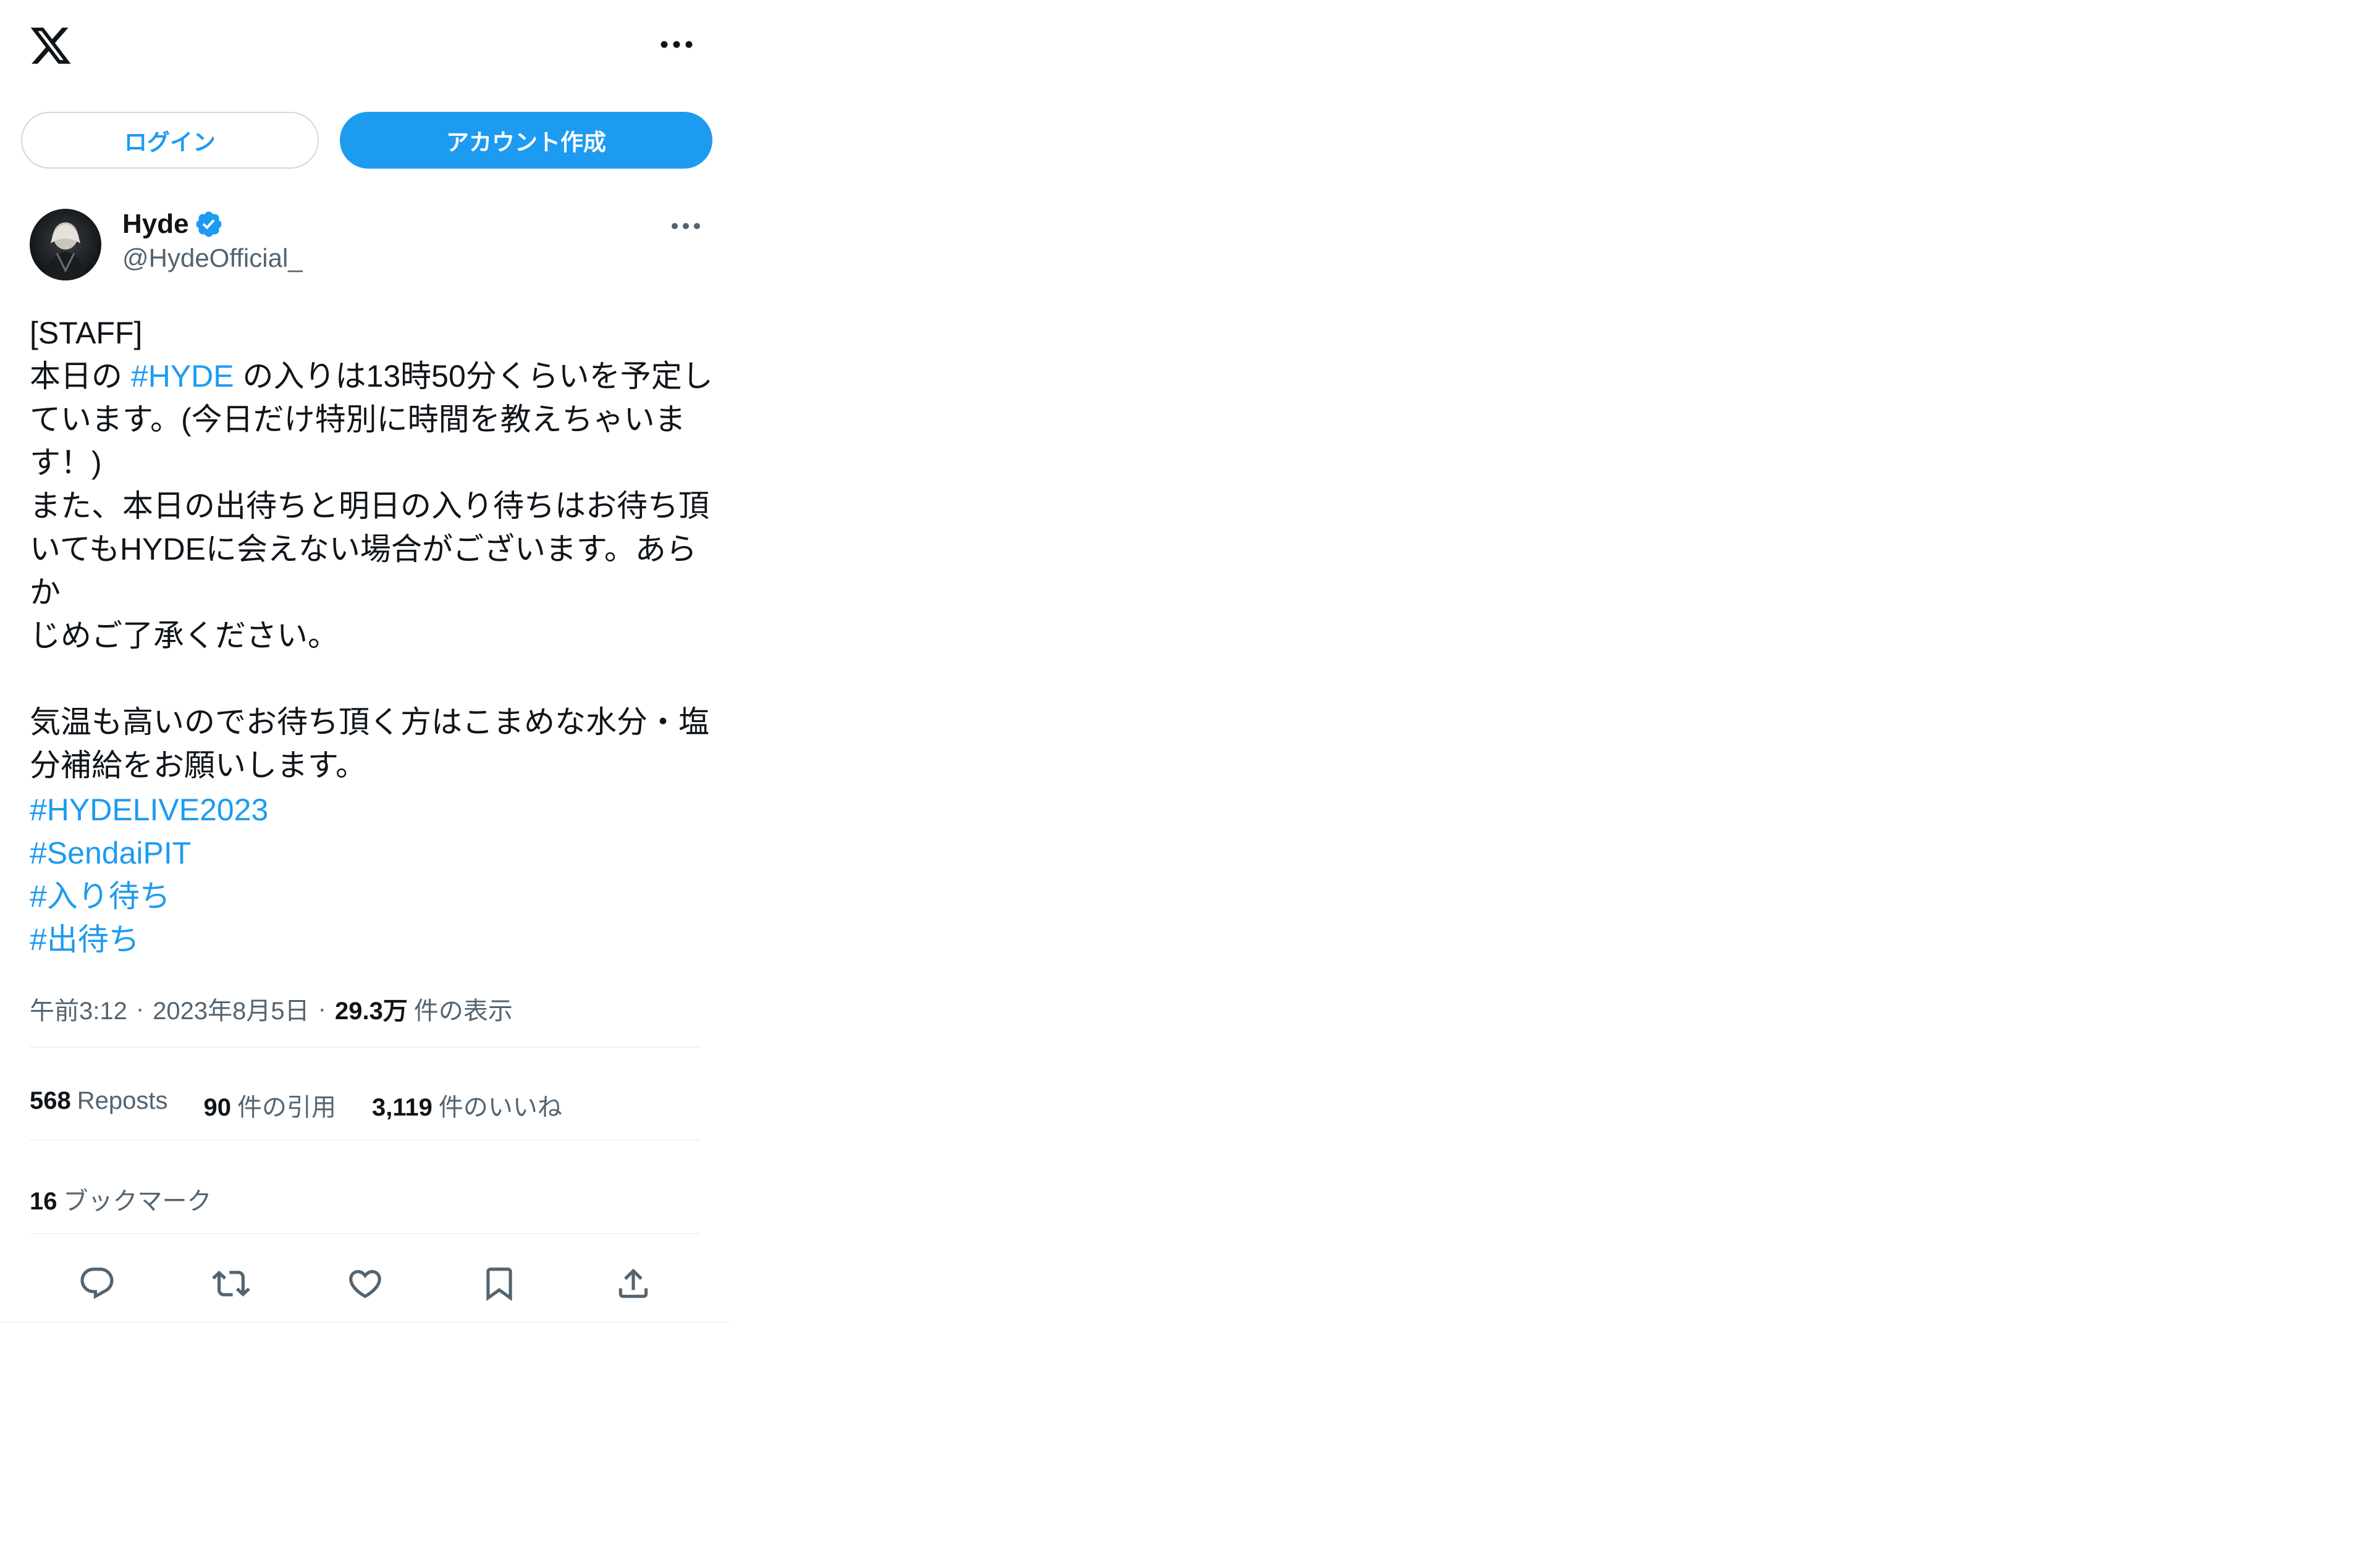  What do you see at coordinates (123, 1100) in the screenshot?
I see `reposts-label: Reposts` at bounding box center [123, 1100].